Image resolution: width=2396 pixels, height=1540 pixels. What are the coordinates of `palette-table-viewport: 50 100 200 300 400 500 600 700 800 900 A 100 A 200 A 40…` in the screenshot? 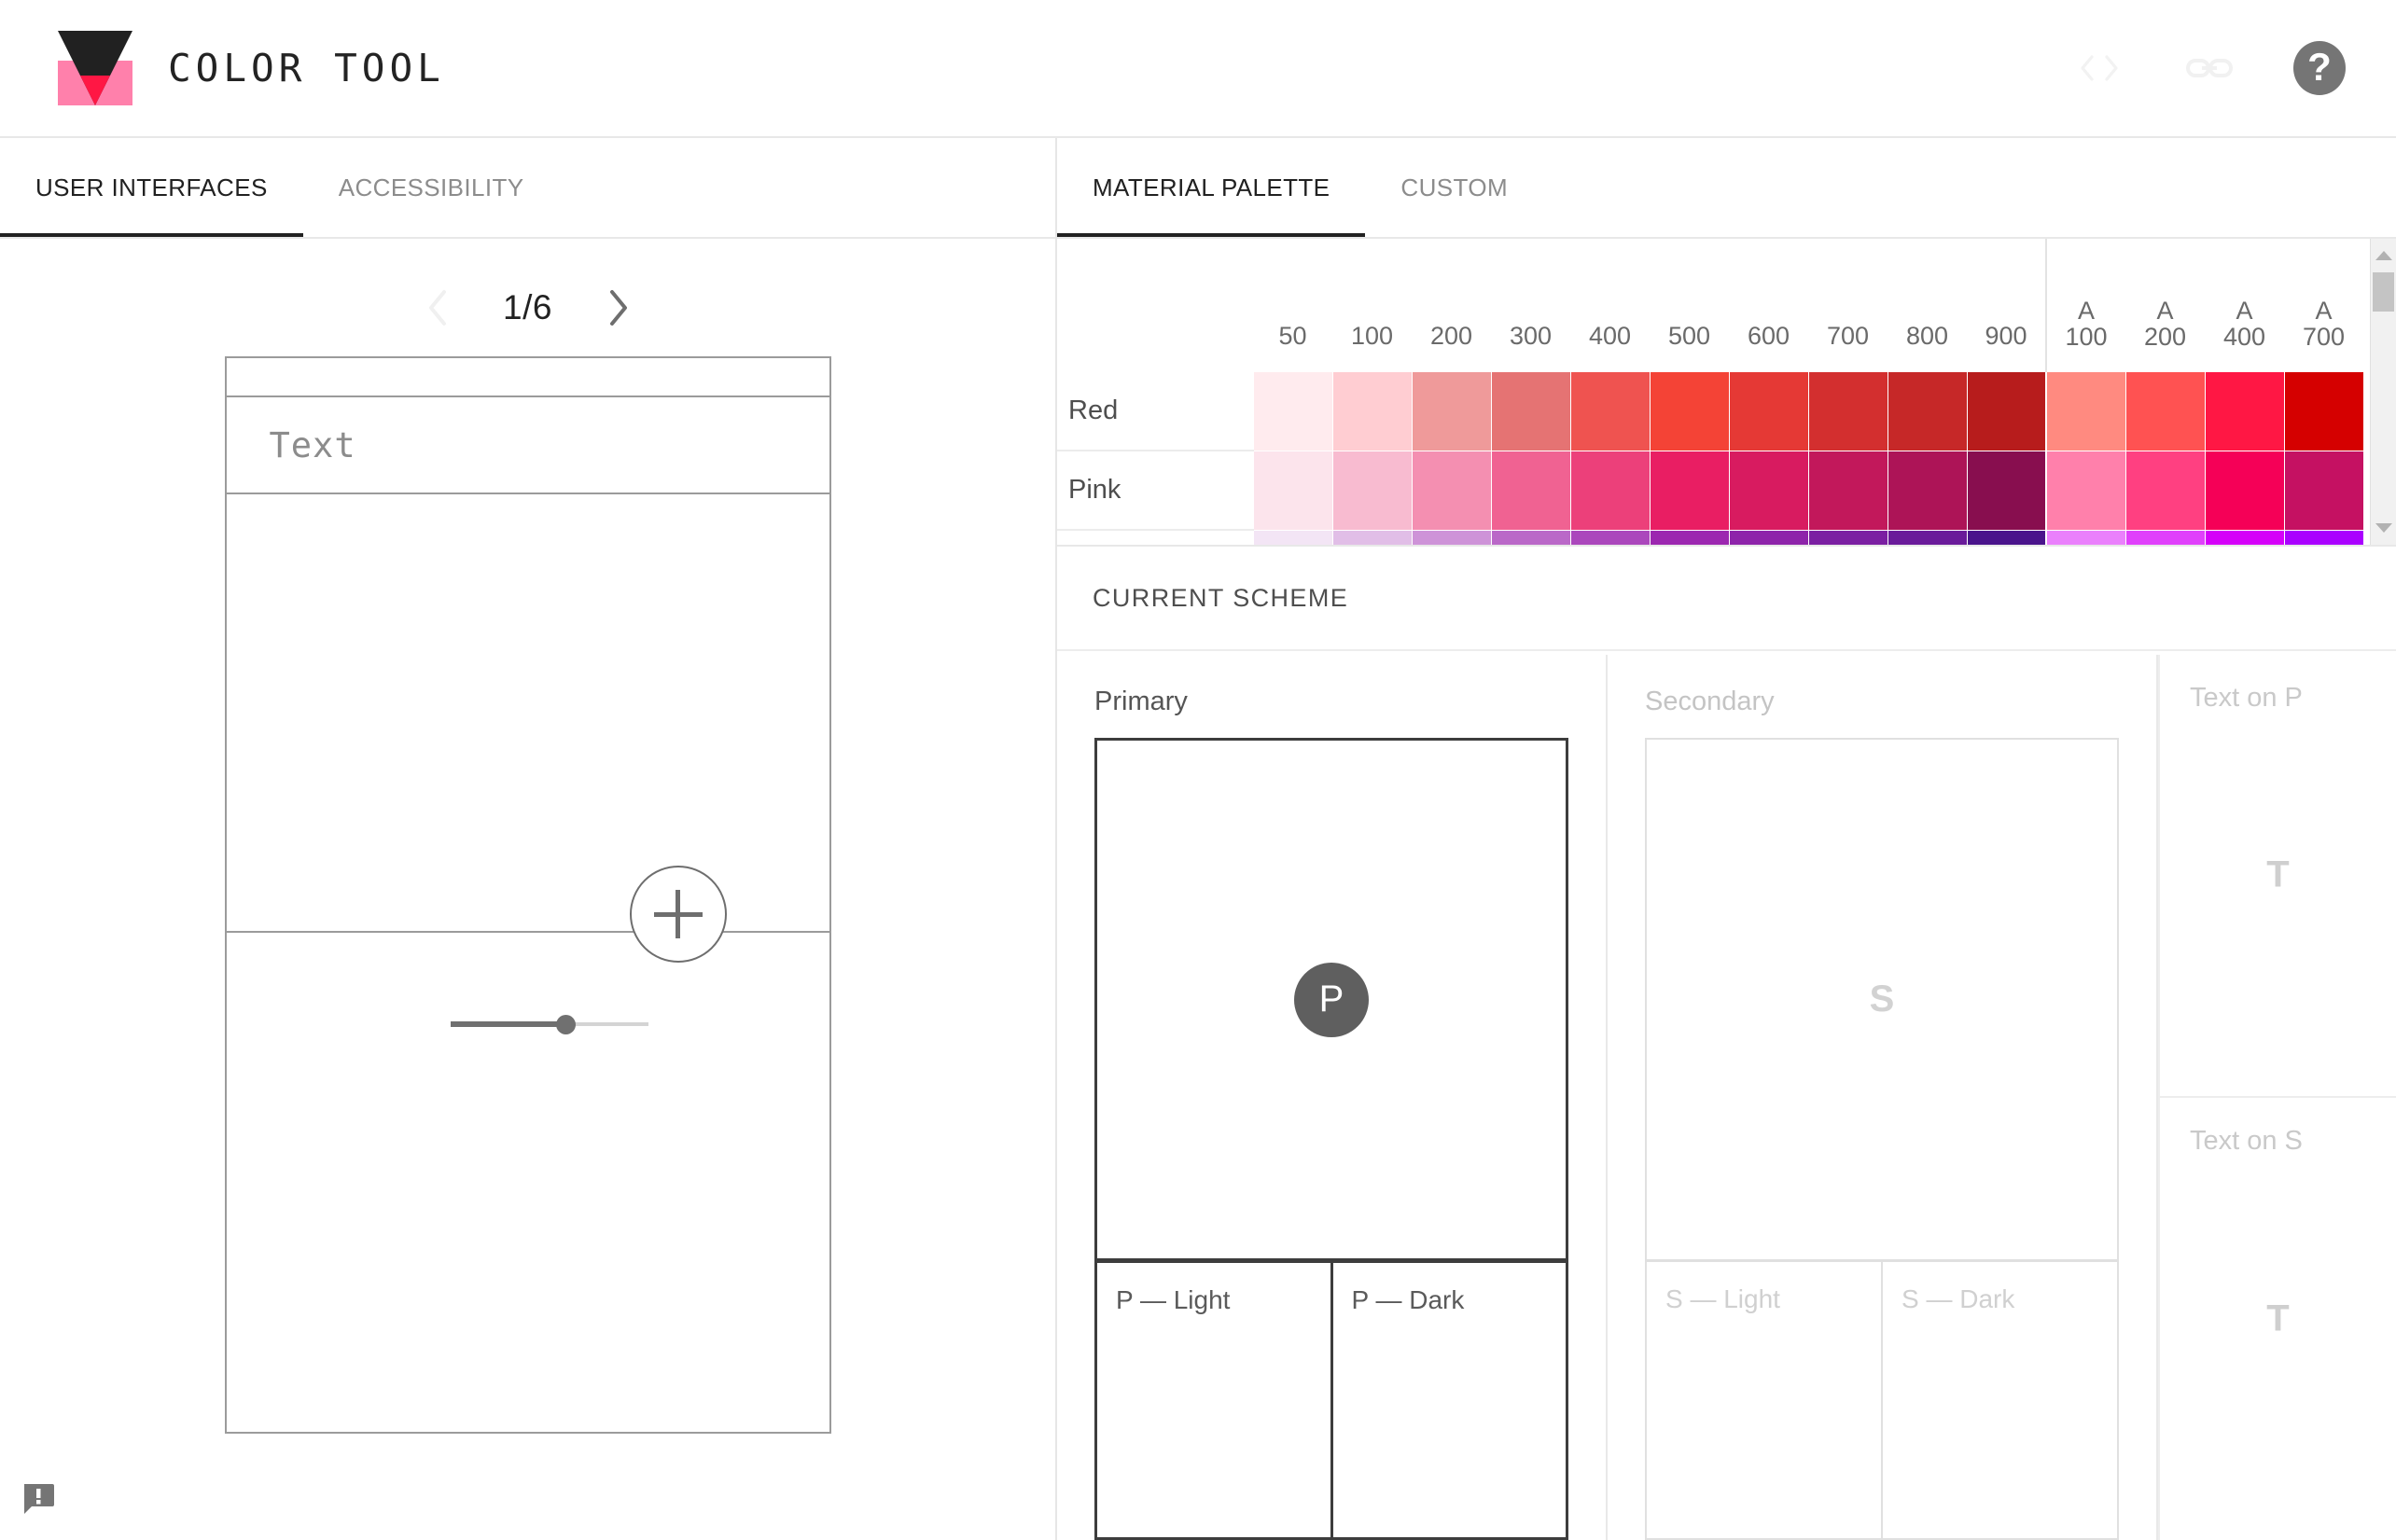 It's located at (1713, 392).